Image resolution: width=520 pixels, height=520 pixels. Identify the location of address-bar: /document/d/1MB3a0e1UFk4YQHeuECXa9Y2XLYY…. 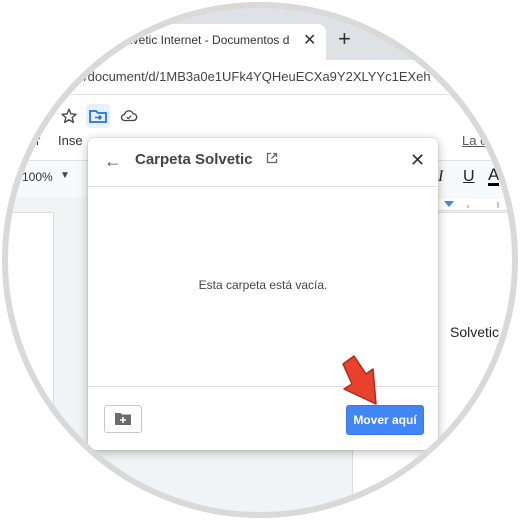
(260, 77).